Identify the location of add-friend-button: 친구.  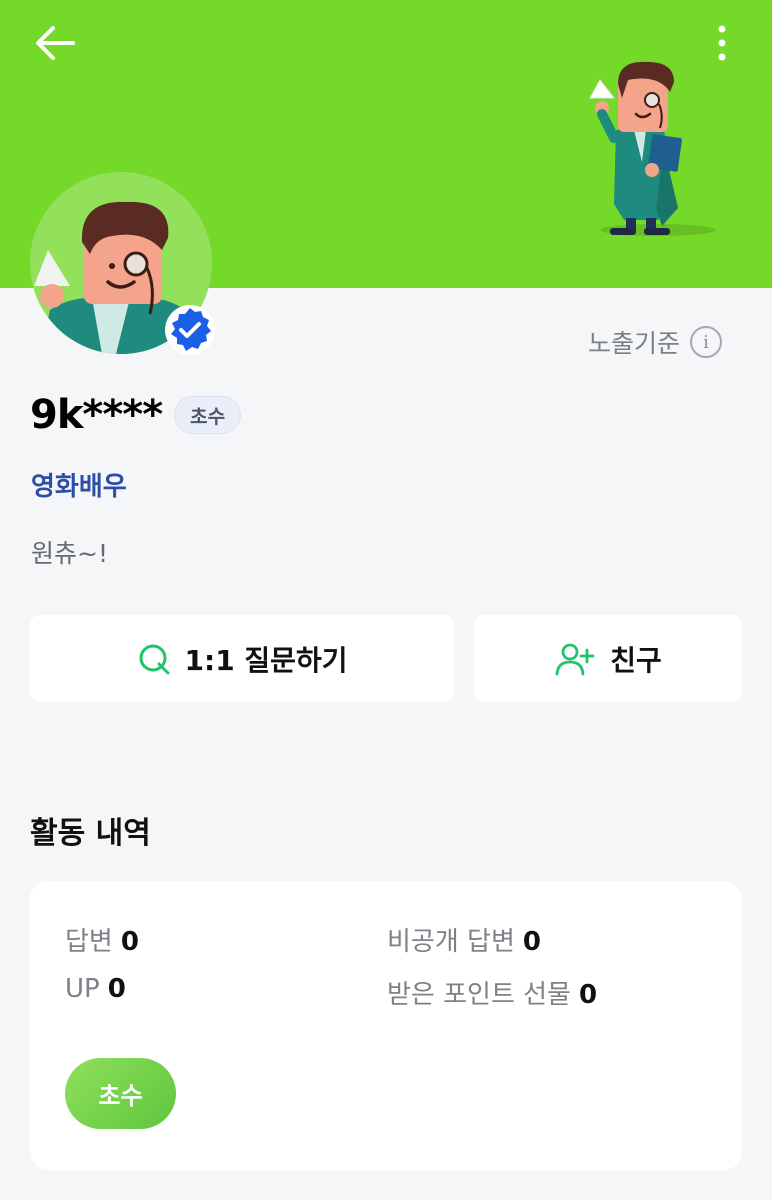
(608, 658).